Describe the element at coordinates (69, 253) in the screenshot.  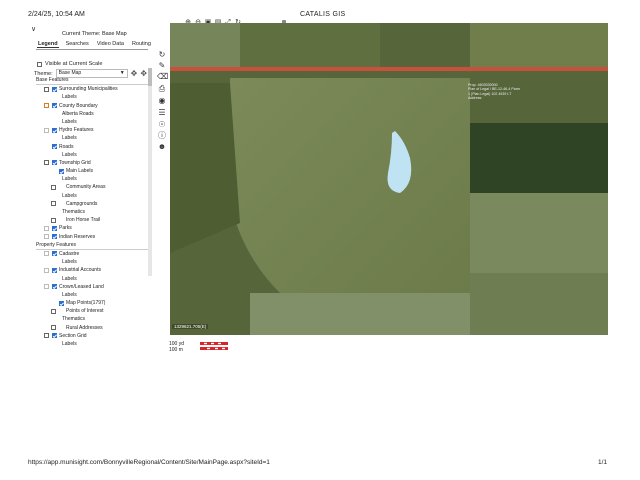
I see `legend-item-label: Cadastre` at that location.